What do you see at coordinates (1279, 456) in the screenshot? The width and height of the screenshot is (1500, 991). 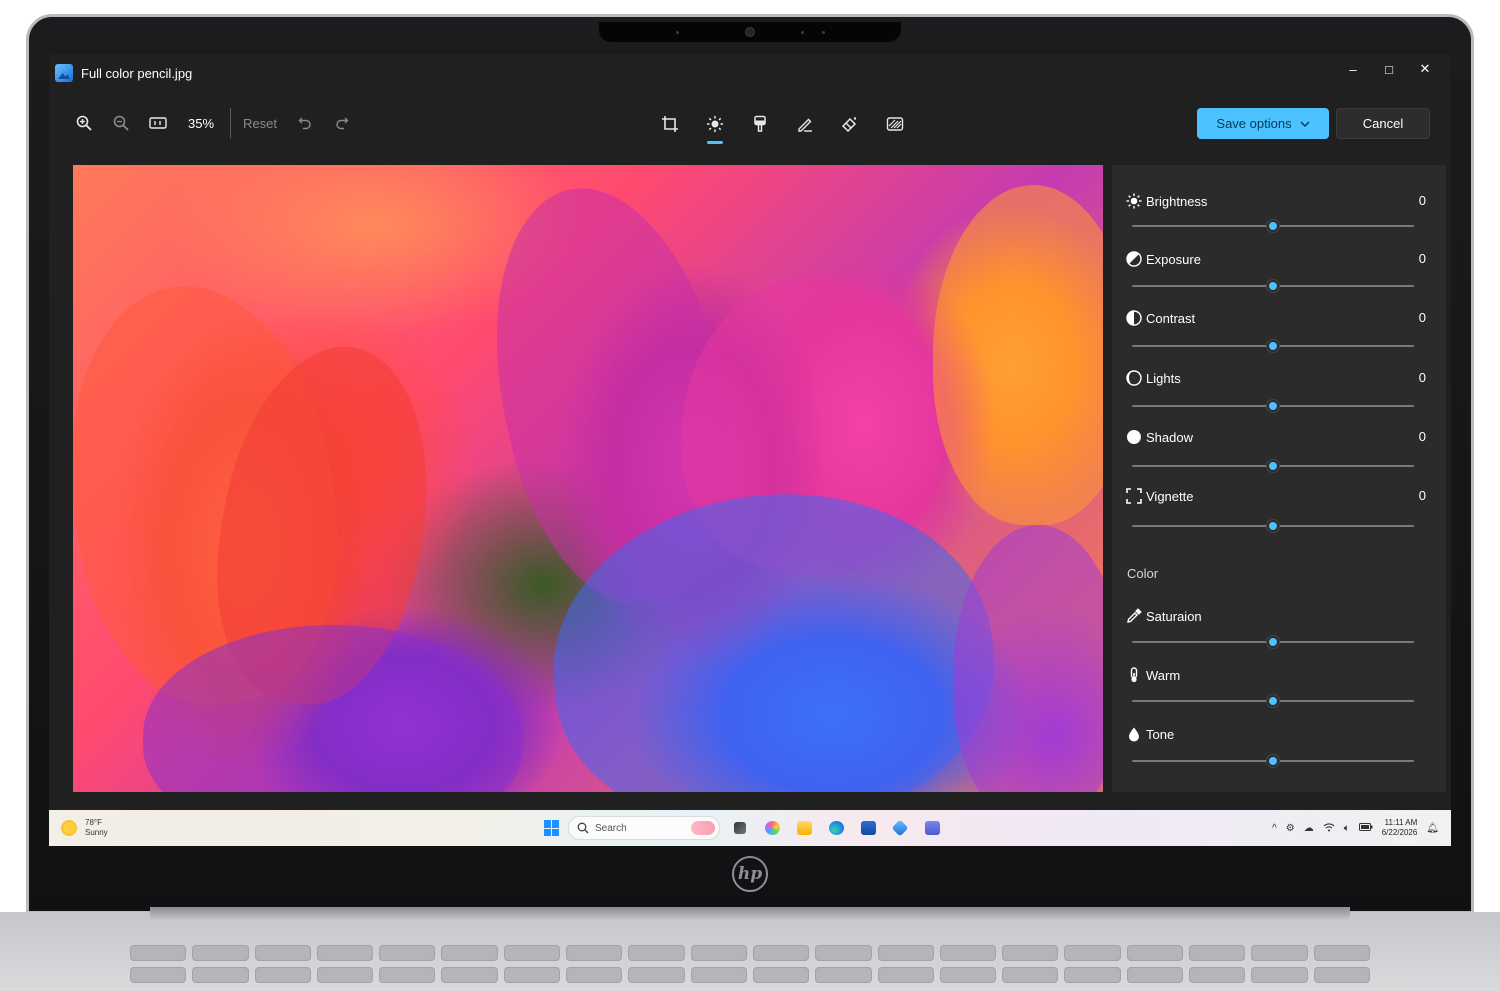 I see `shadow-control: Shadow 0` at bounding box center [1279, 456].